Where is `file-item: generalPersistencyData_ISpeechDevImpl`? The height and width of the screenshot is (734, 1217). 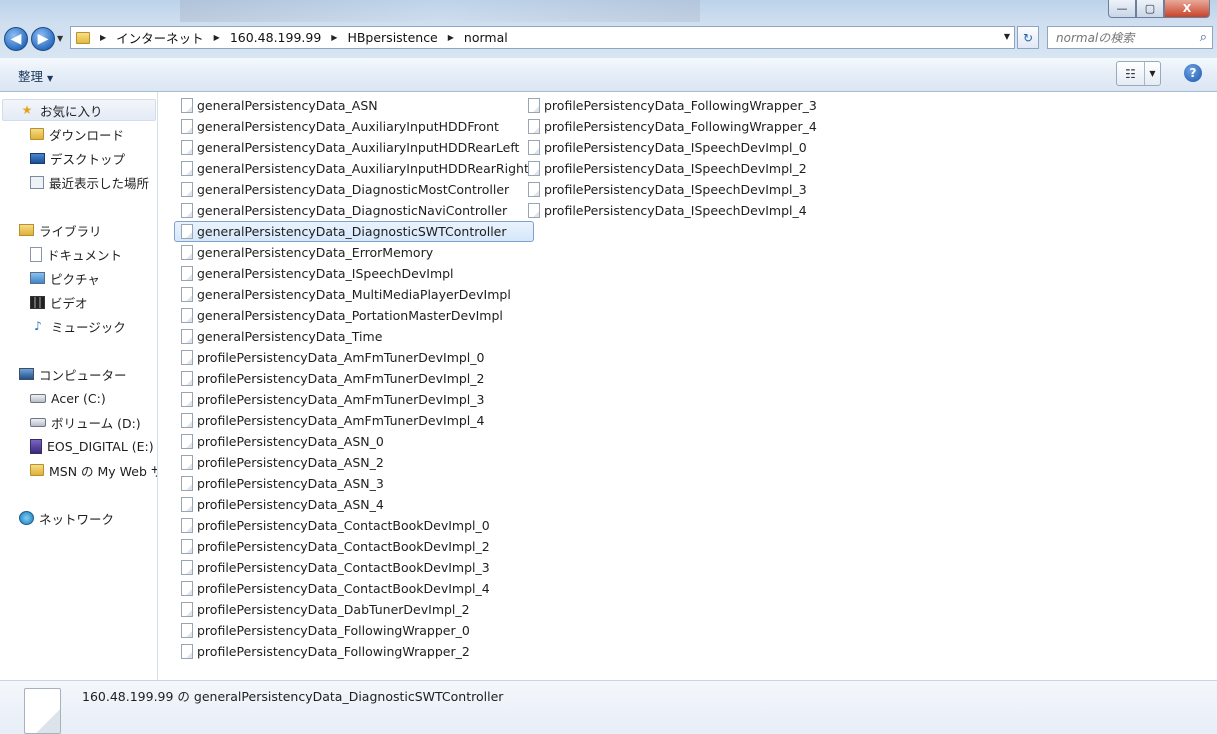
file-item: generalPersistencyData_ISpeechDevImpl is located at coordinates (354, 273).